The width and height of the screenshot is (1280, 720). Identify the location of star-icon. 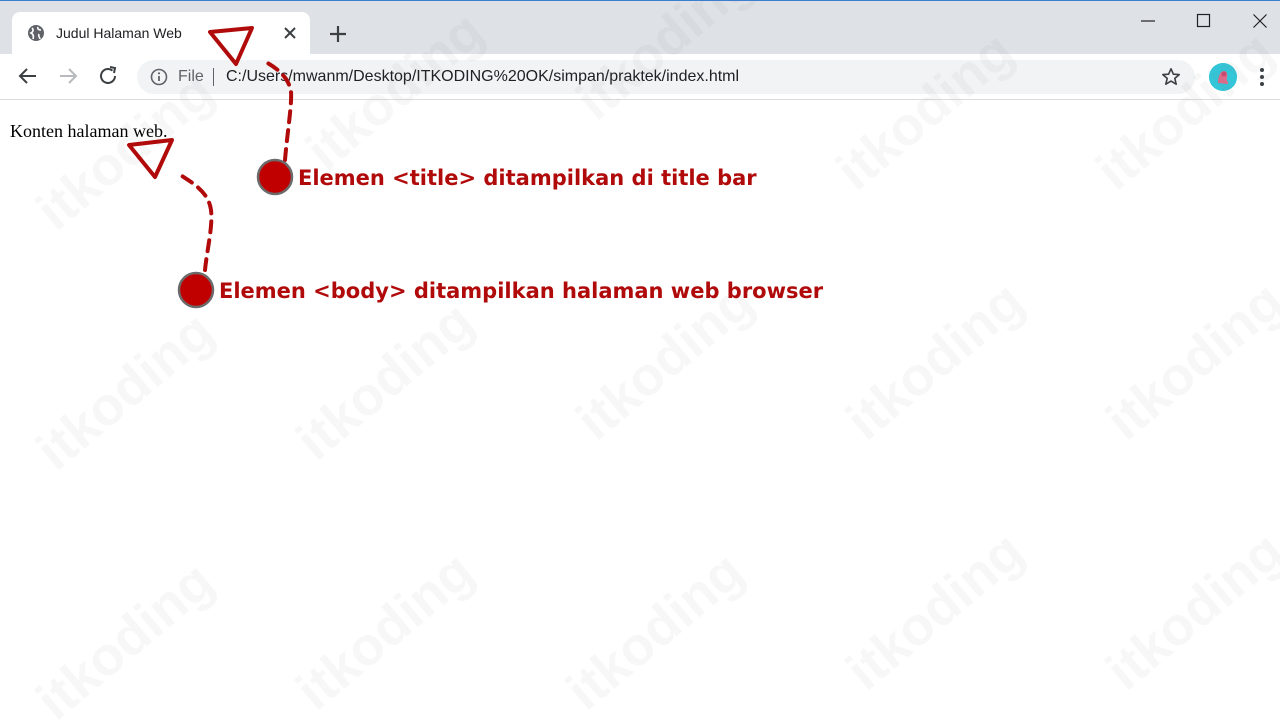
(1171, 77).